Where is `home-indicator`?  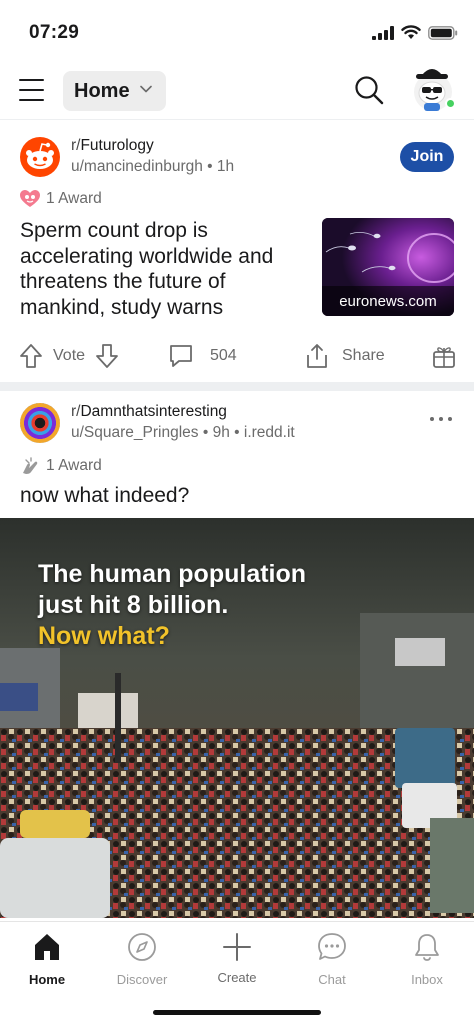
home-indicator is located at coordinates (237, 1012).